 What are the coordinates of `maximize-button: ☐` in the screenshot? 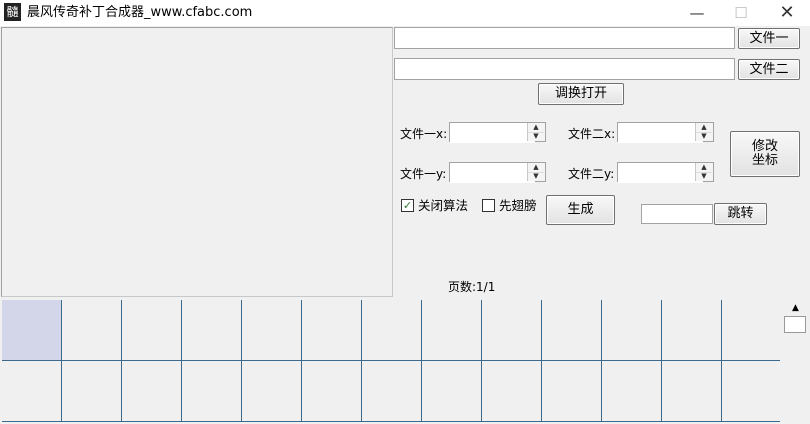 It's located at (741, 13).